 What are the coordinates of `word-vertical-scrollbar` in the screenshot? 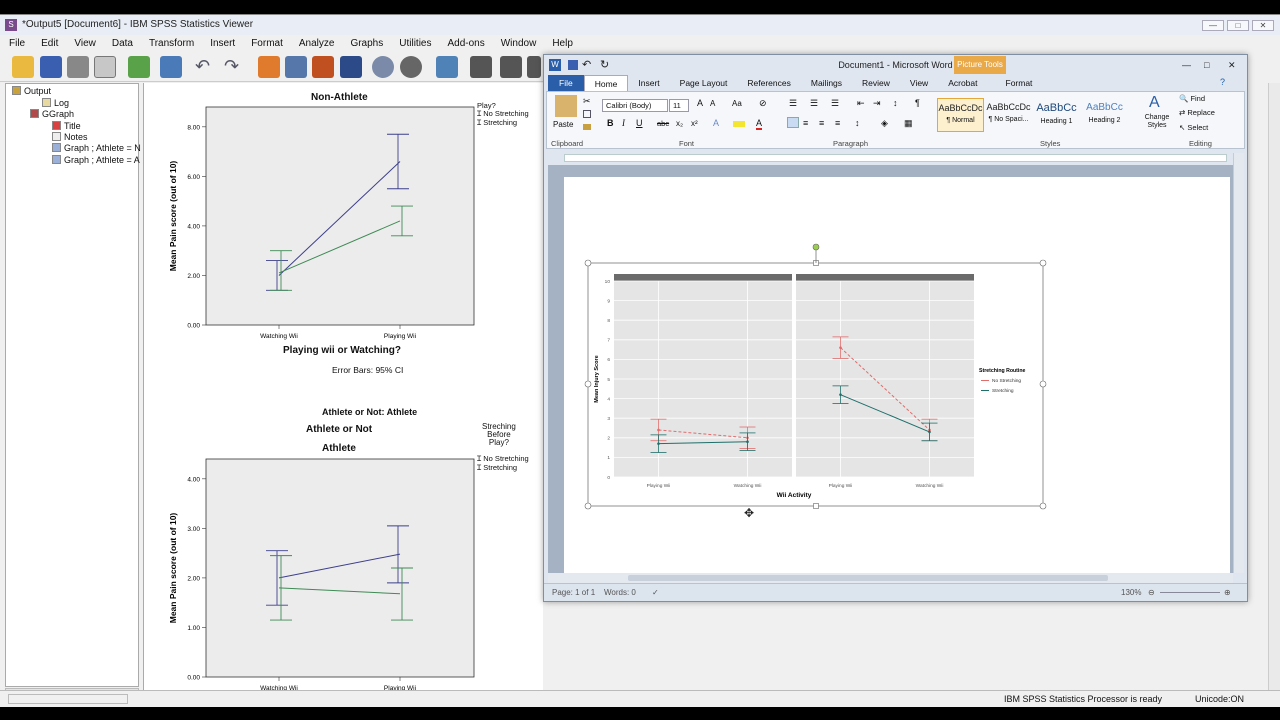 It's located at (1238, 363).